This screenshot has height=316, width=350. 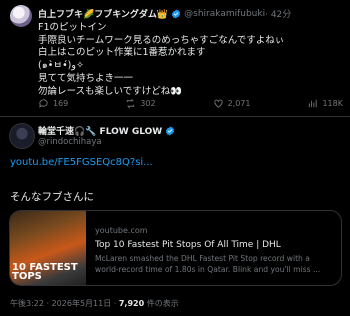 I want to click on view-count-total: 7,920, so click(x=131, y=303).